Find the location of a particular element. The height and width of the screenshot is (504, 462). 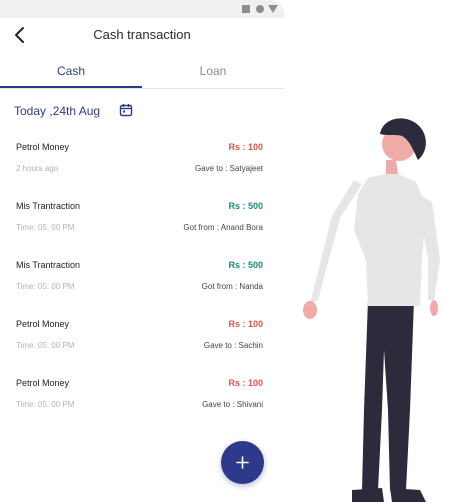

active-tab-indicator is located at coordinates (71, 87).